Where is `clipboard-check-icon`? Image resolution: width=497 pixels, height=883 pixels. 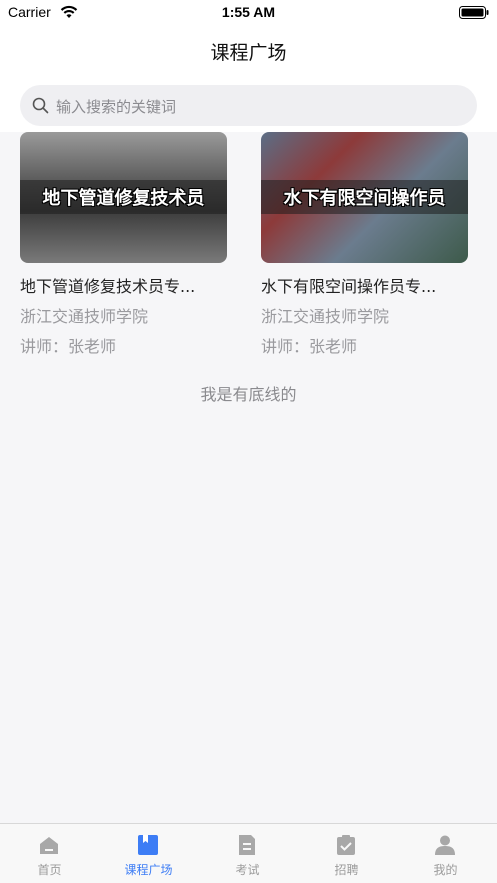 clipboard-check-icon is located at coordinates (346, 845).